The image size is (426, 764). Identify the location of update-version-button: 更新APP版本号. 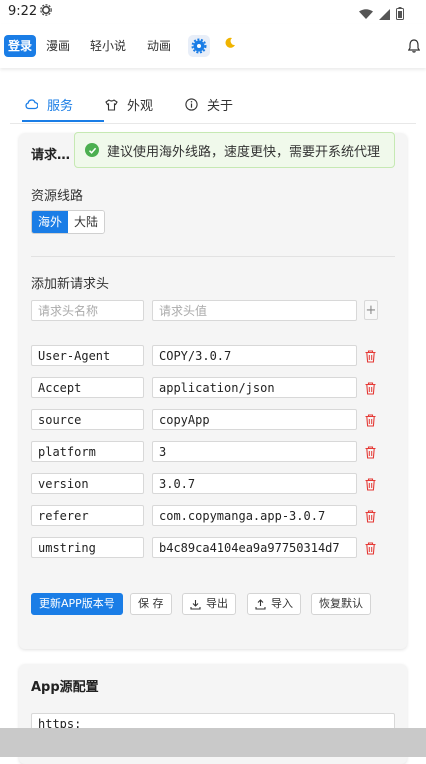
(77, 604).